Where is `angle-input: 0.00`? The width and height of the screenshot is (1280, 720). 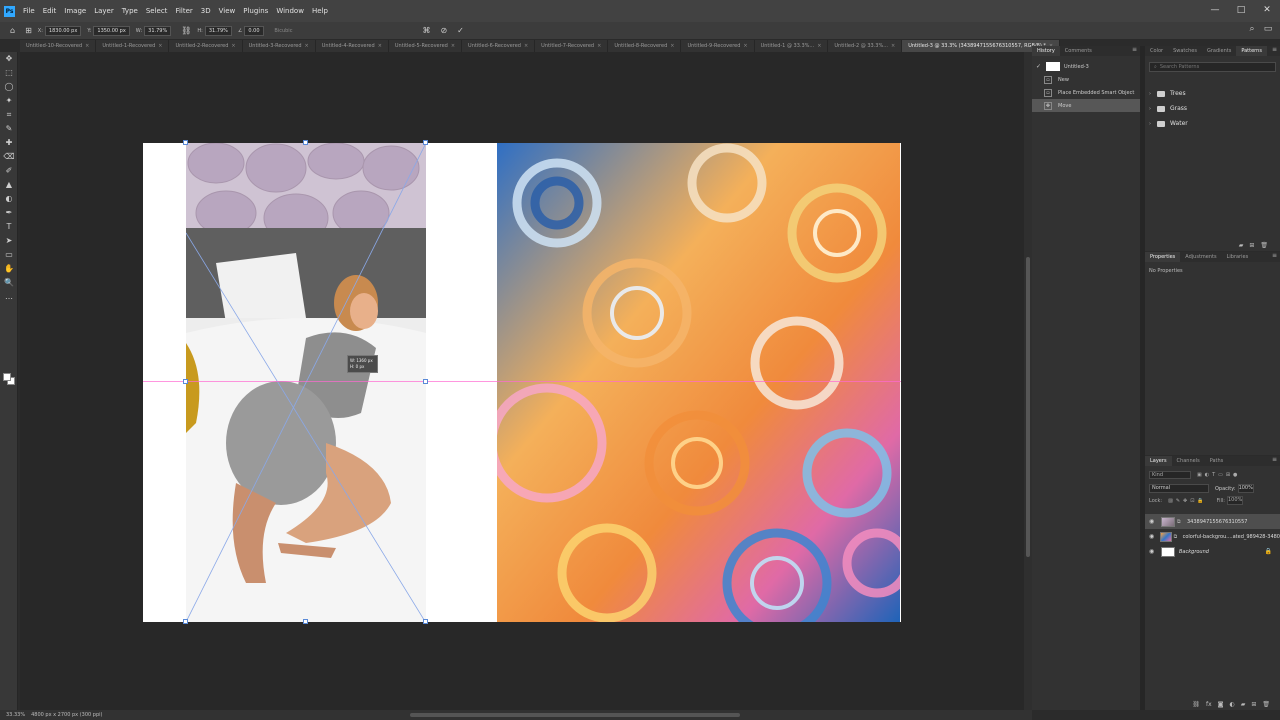
angle-input: 0.00 is located at coordinates (254, 30).